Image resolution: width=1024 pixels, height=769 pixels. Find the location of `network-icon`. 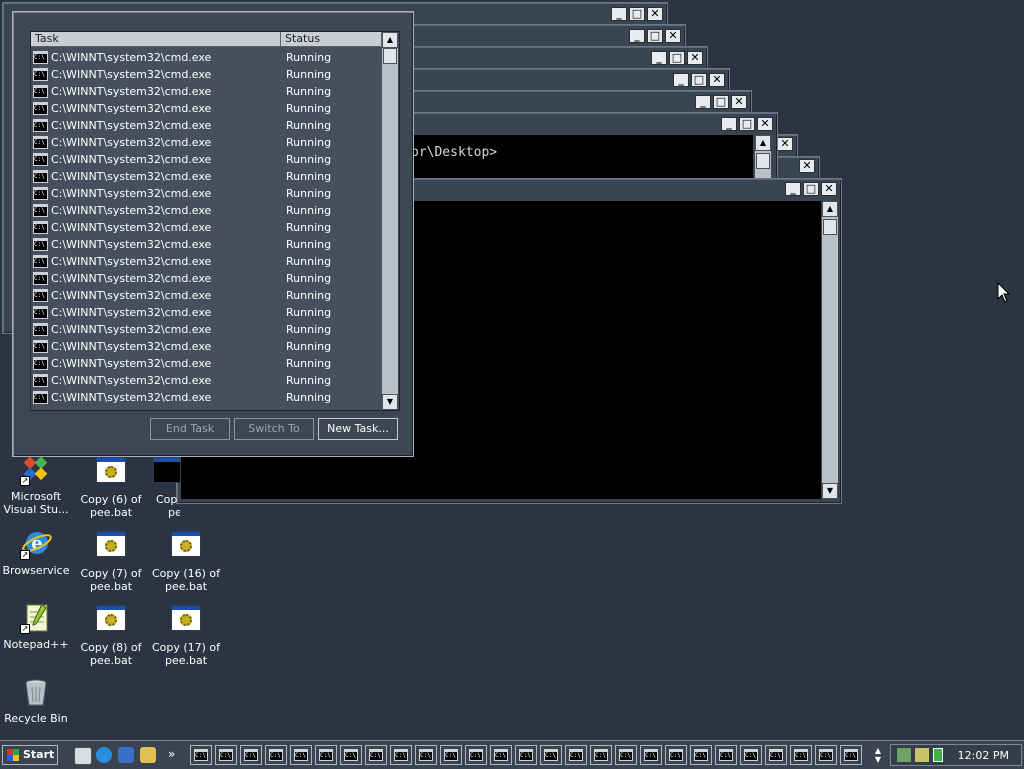

network-icon is located at coordinates (904, 755).